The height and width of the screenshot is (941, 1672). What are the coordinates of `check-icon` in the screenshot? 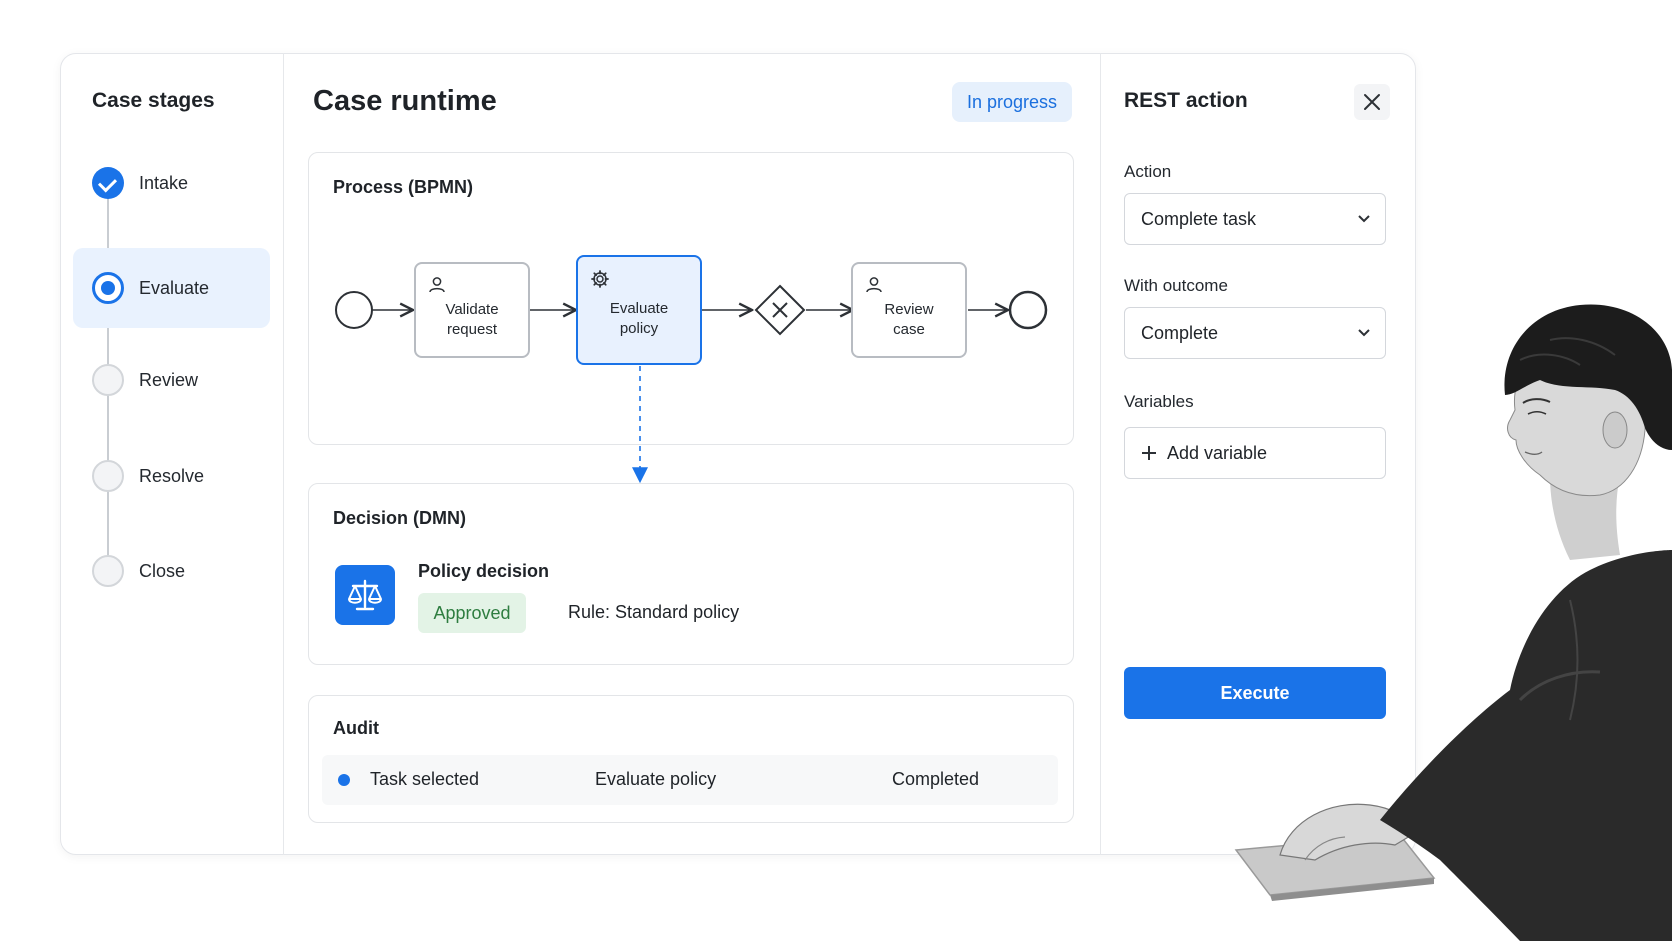 It's located at (108, 183).